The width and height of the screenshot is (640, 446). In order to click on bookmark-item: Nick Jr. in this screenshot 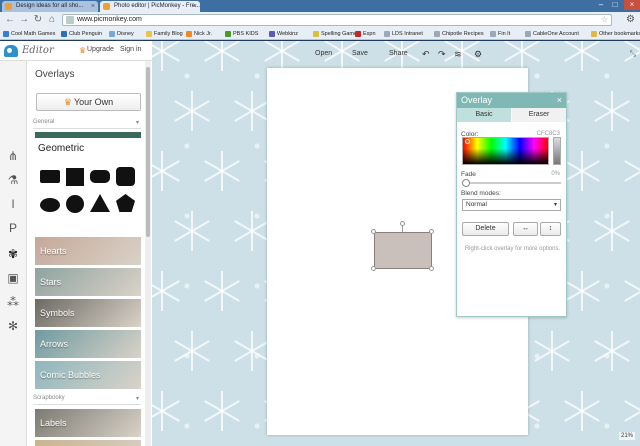, I will do `click(198, 34)`.